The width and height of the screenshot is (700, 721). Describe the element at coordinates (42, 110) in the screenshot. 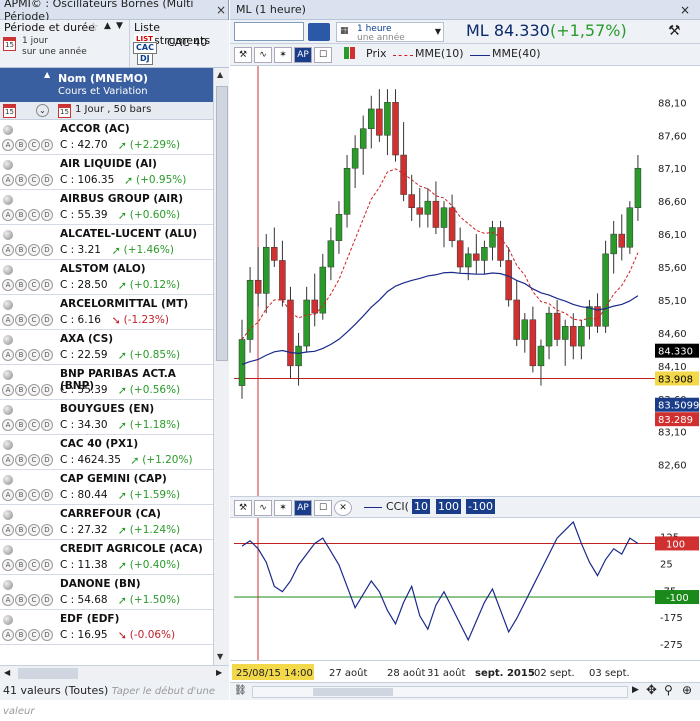

I see `chevron-down-icon: ⌄` at that location.